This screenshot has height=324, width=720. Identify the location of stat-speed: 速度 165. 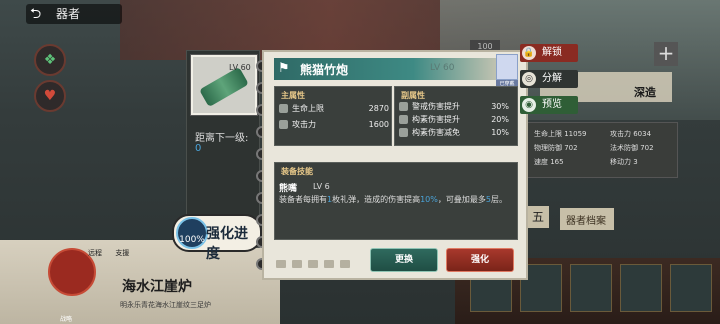
(549, 162).